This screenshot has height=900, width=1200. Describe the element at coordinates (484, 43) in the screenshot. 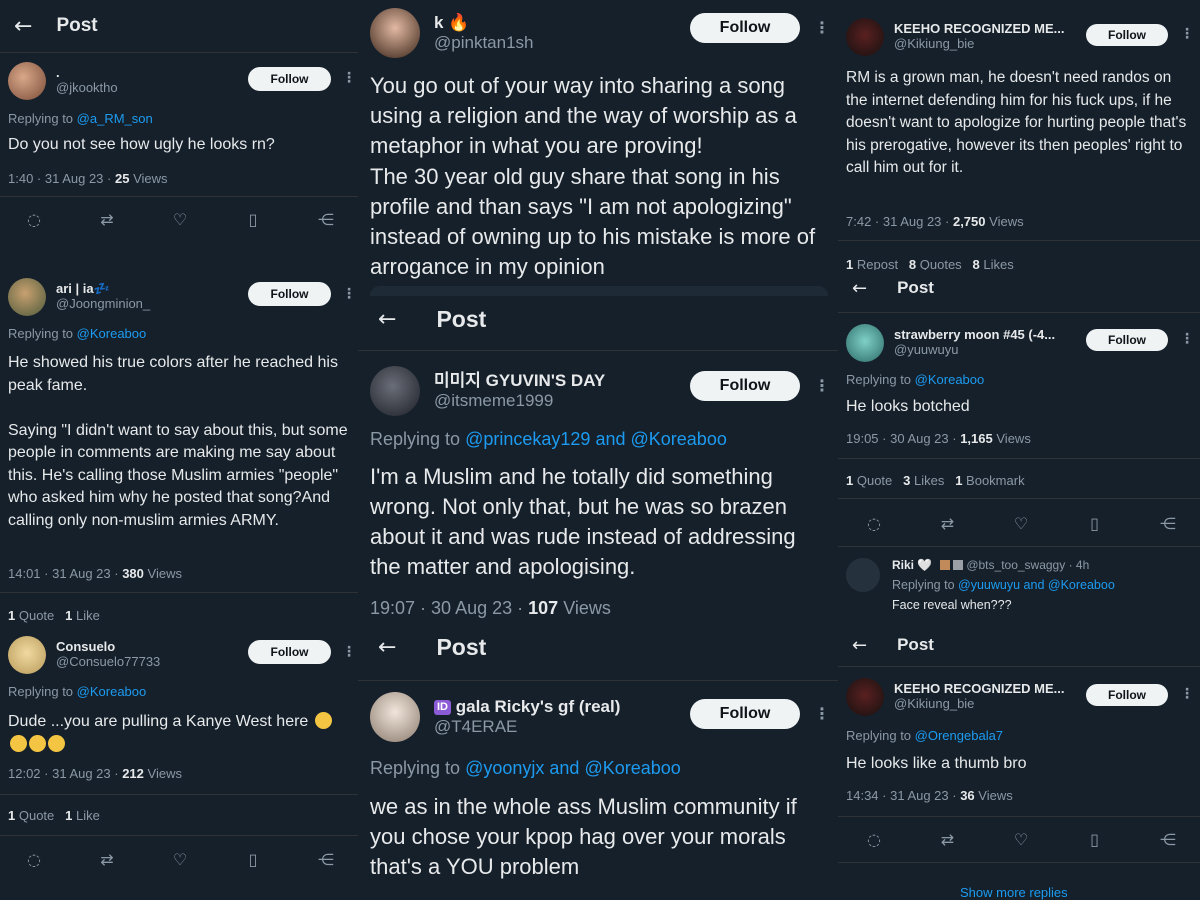

I see `handle: @pinktan1sh` at that location.